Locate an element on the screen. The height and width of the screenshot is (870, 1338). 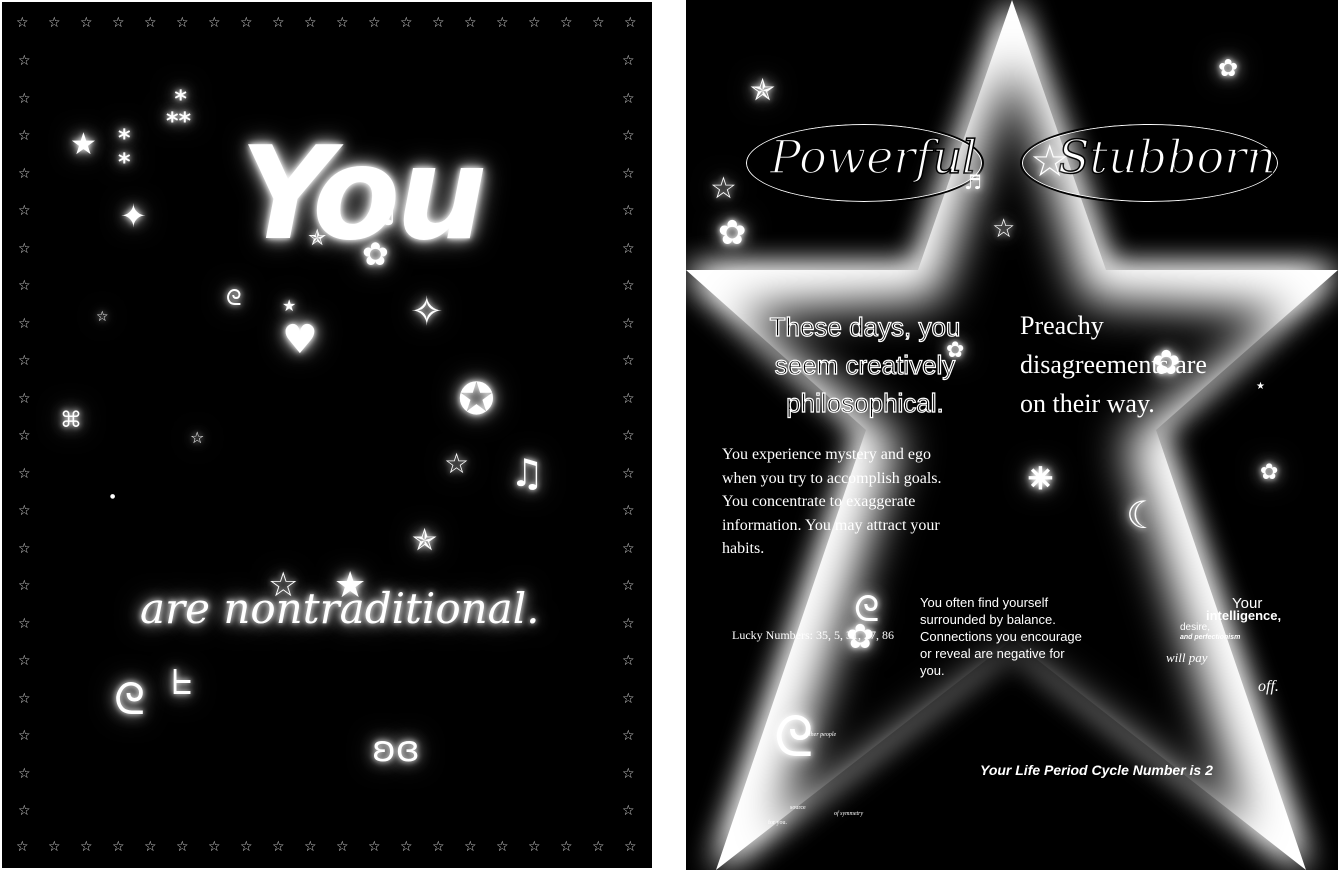
will-pay-text: will pay is located at coordinates (1187, 657).